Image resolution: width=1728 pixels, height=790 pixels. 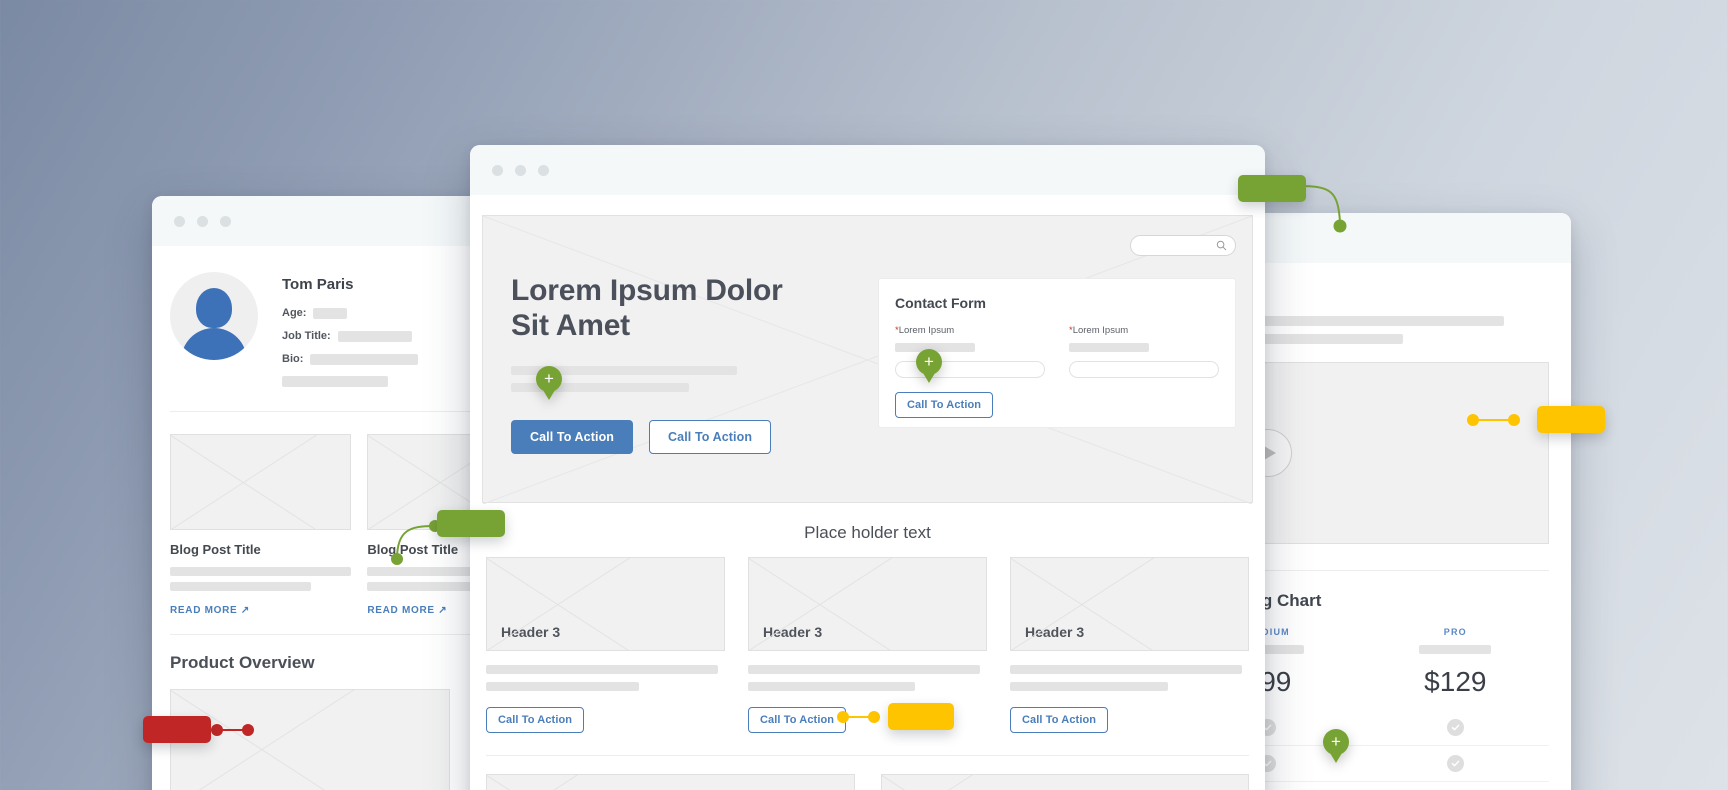 What do you see at coordinates (572, 436) in the screenshot?
I see `hero-primary-cta: Call To Action` at bounding box center [572, 436].